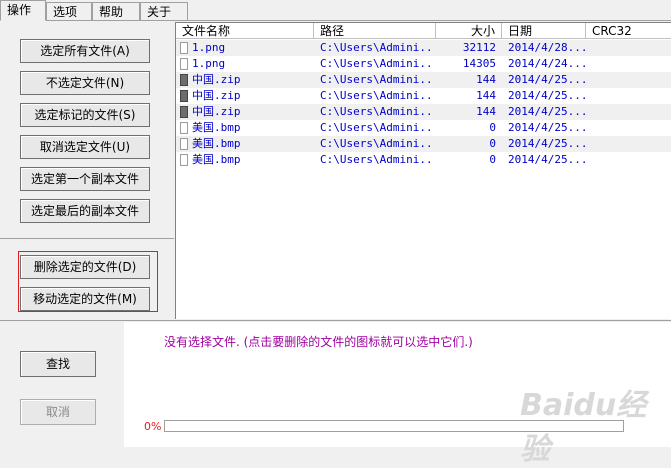 The height and width of the screenshot is (468, 671). What do you see at coordinates (85, 211) in the screenshot?
I see `select-last-copy-button: 选定最后的副本文件` at bounding box center [85, 211].